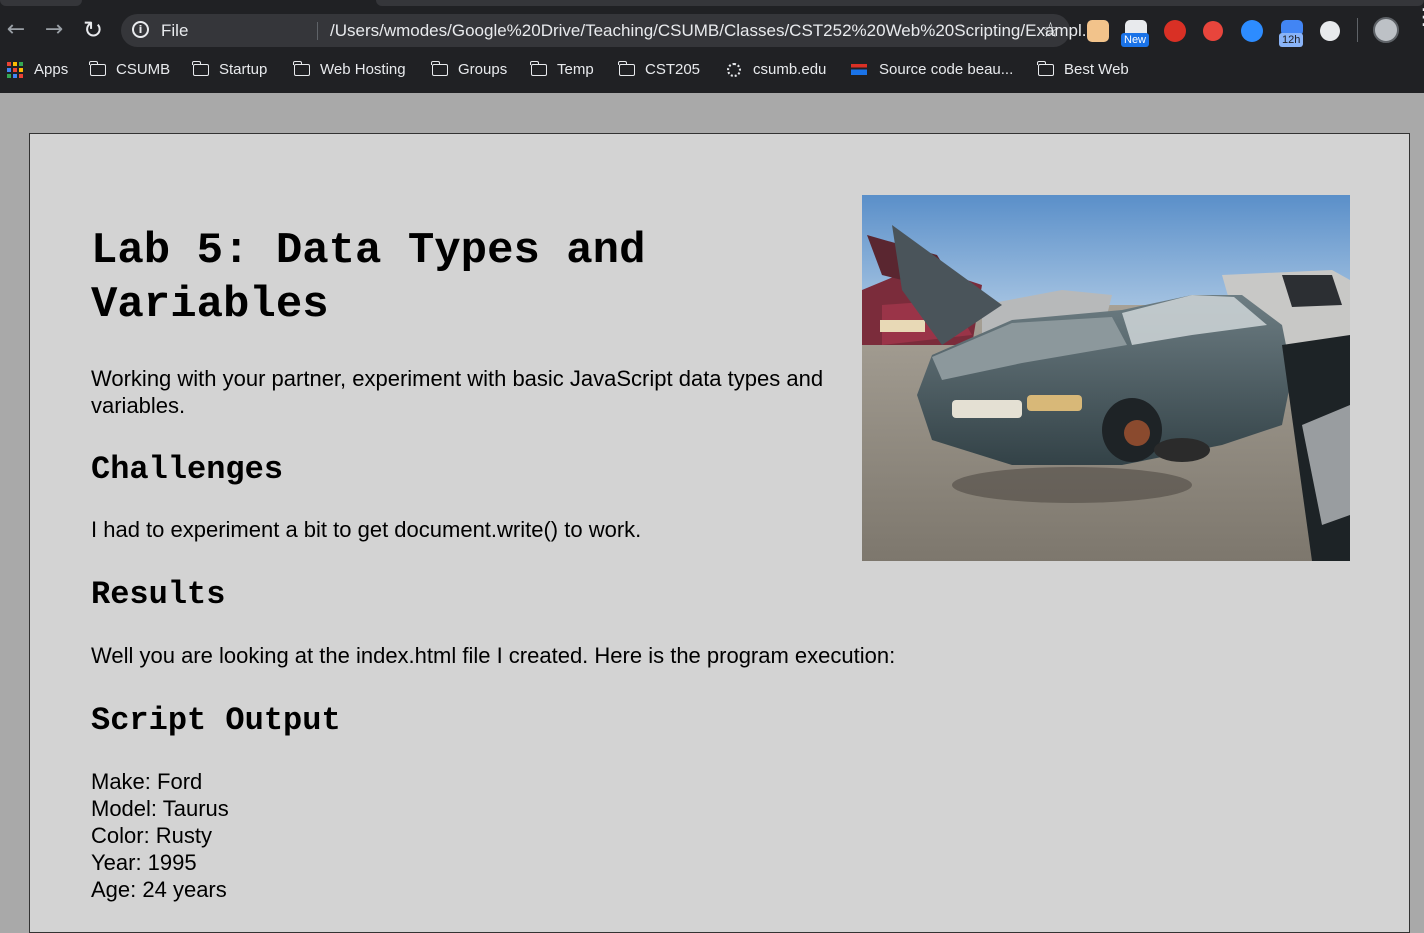 Image resolution: width=1424 pixels, height=933 pixels. What do you see at coordinates (734, 70) in the screenshot?
I see `csumb-logo-icon` at bounding box center [734, 70].